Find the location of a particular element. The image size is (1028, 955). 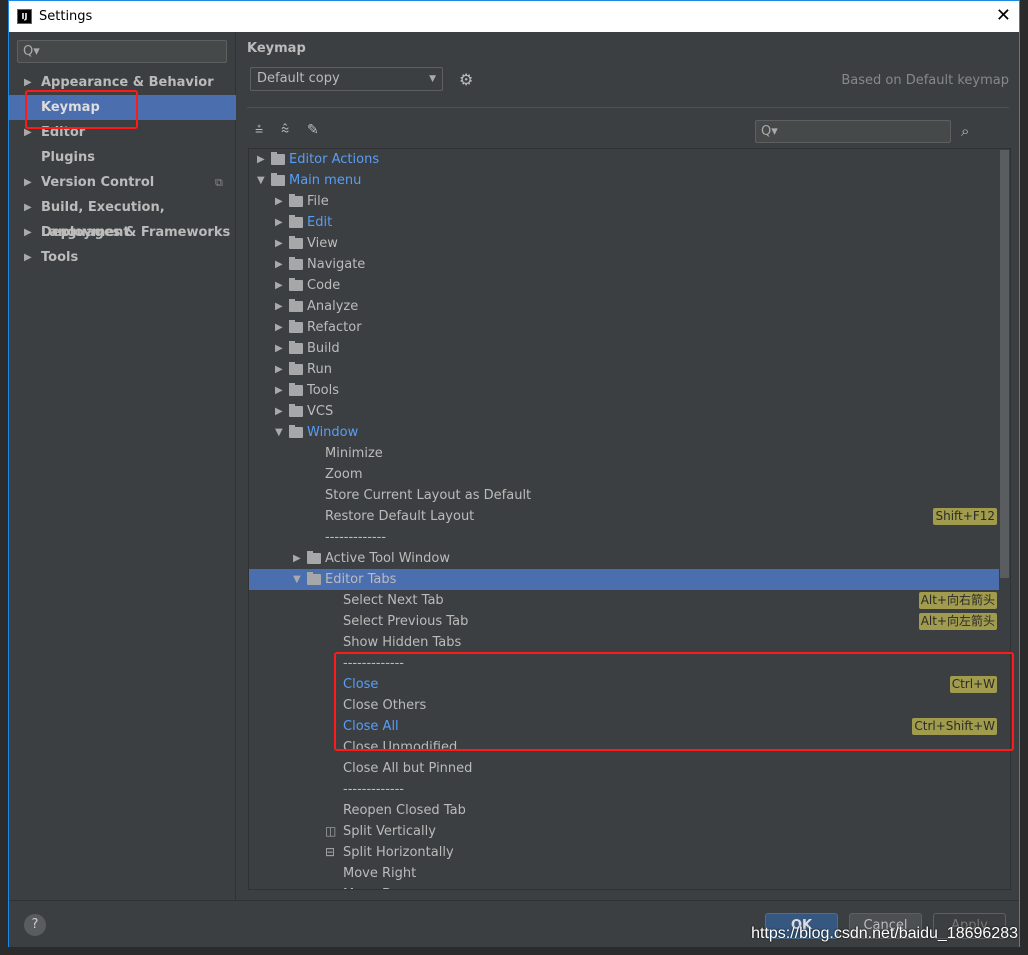

sidebar-item: ▶ Languages & Frameworks is located at coordinates (122, 232).